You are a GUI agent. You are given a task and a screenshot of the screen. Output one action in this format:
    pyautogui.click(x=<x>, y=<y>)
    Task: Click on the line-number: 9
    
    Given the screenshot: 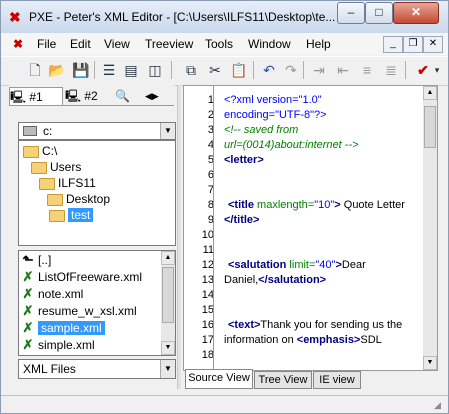 What is the action you would take?
    pyautogui.click(x=210, y=220)
    